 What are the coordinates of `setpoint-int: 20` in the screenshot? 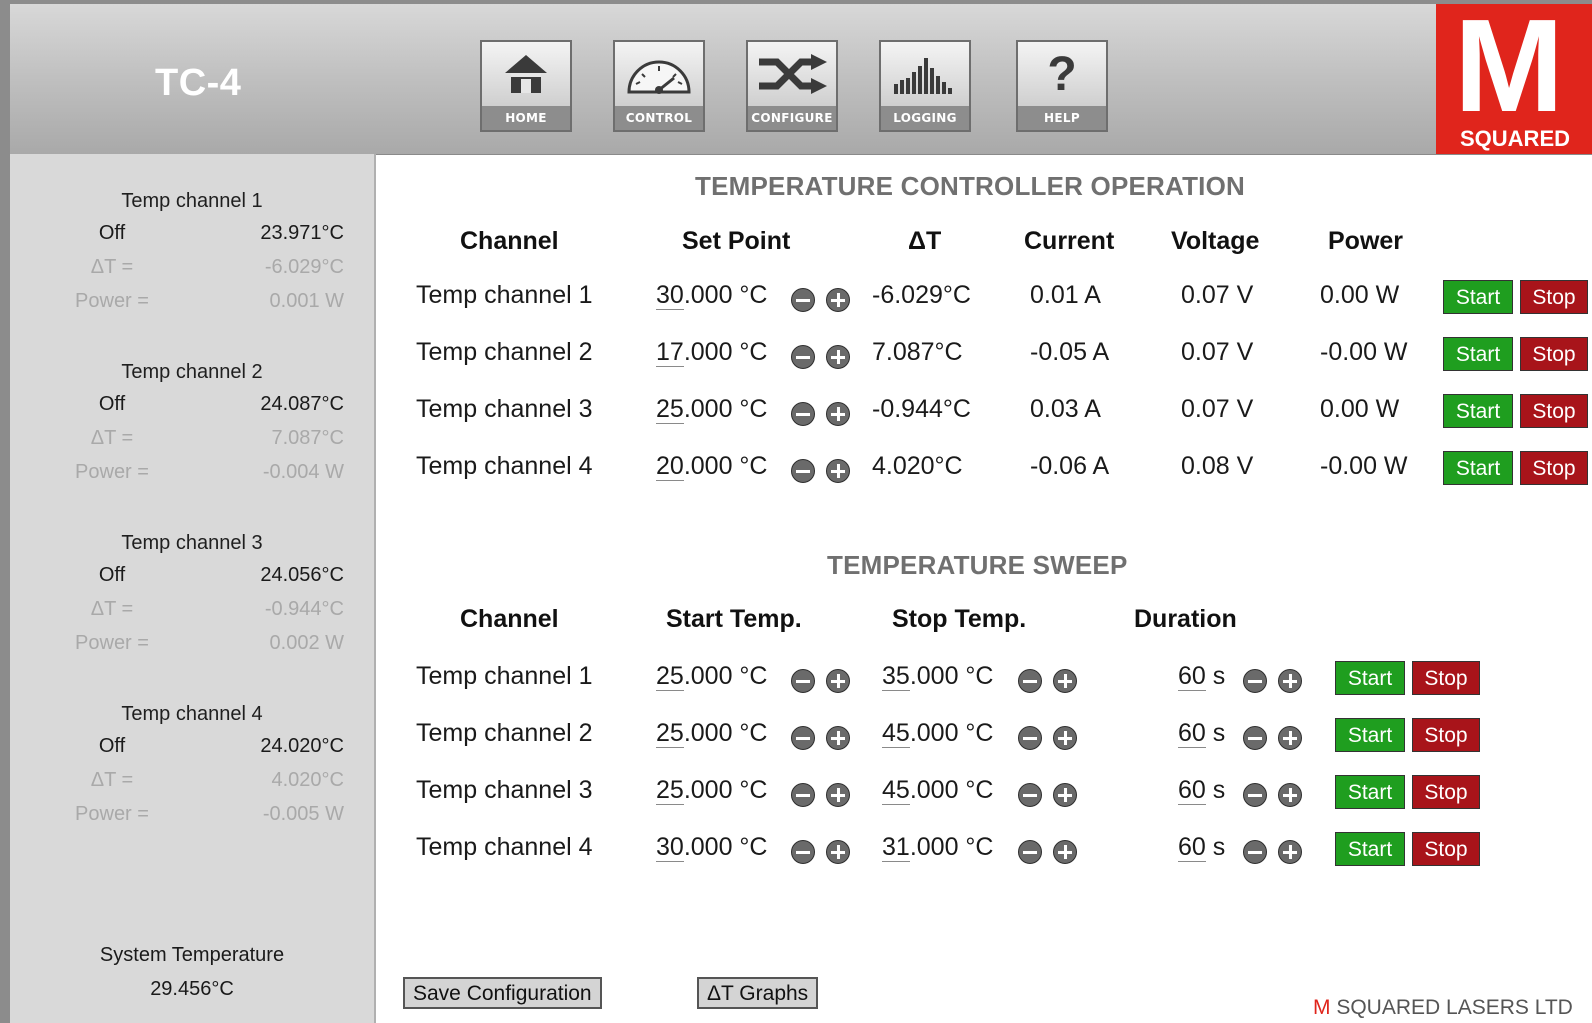 It's located at (670, 466).